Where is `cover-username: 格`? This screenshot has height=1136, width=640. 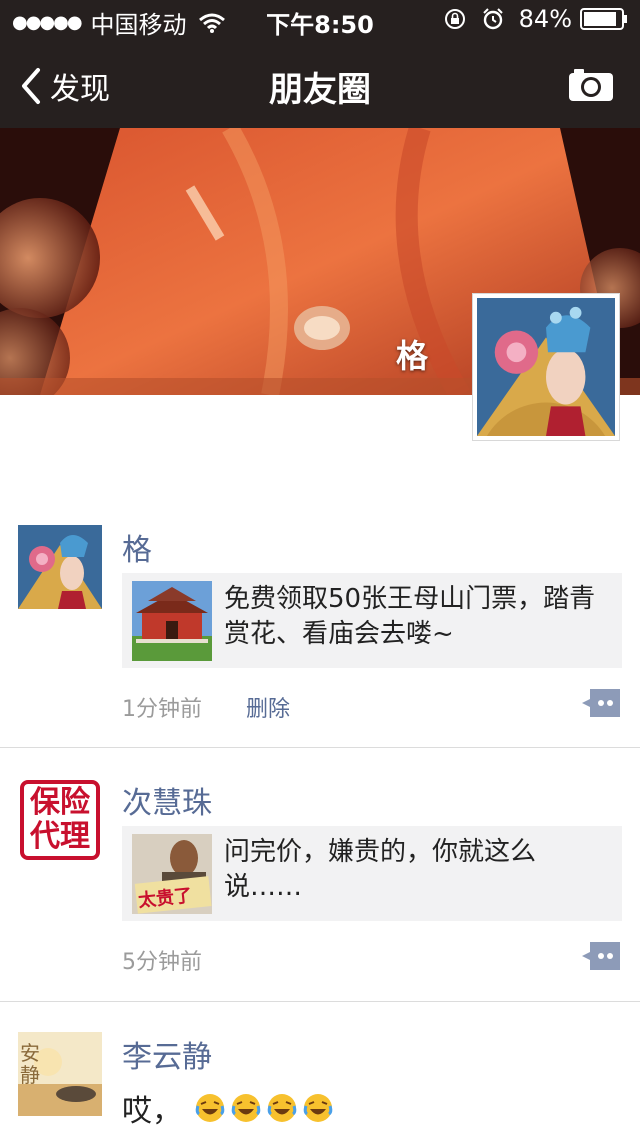 cover-username: 格 is located at coordinates (411, 356).